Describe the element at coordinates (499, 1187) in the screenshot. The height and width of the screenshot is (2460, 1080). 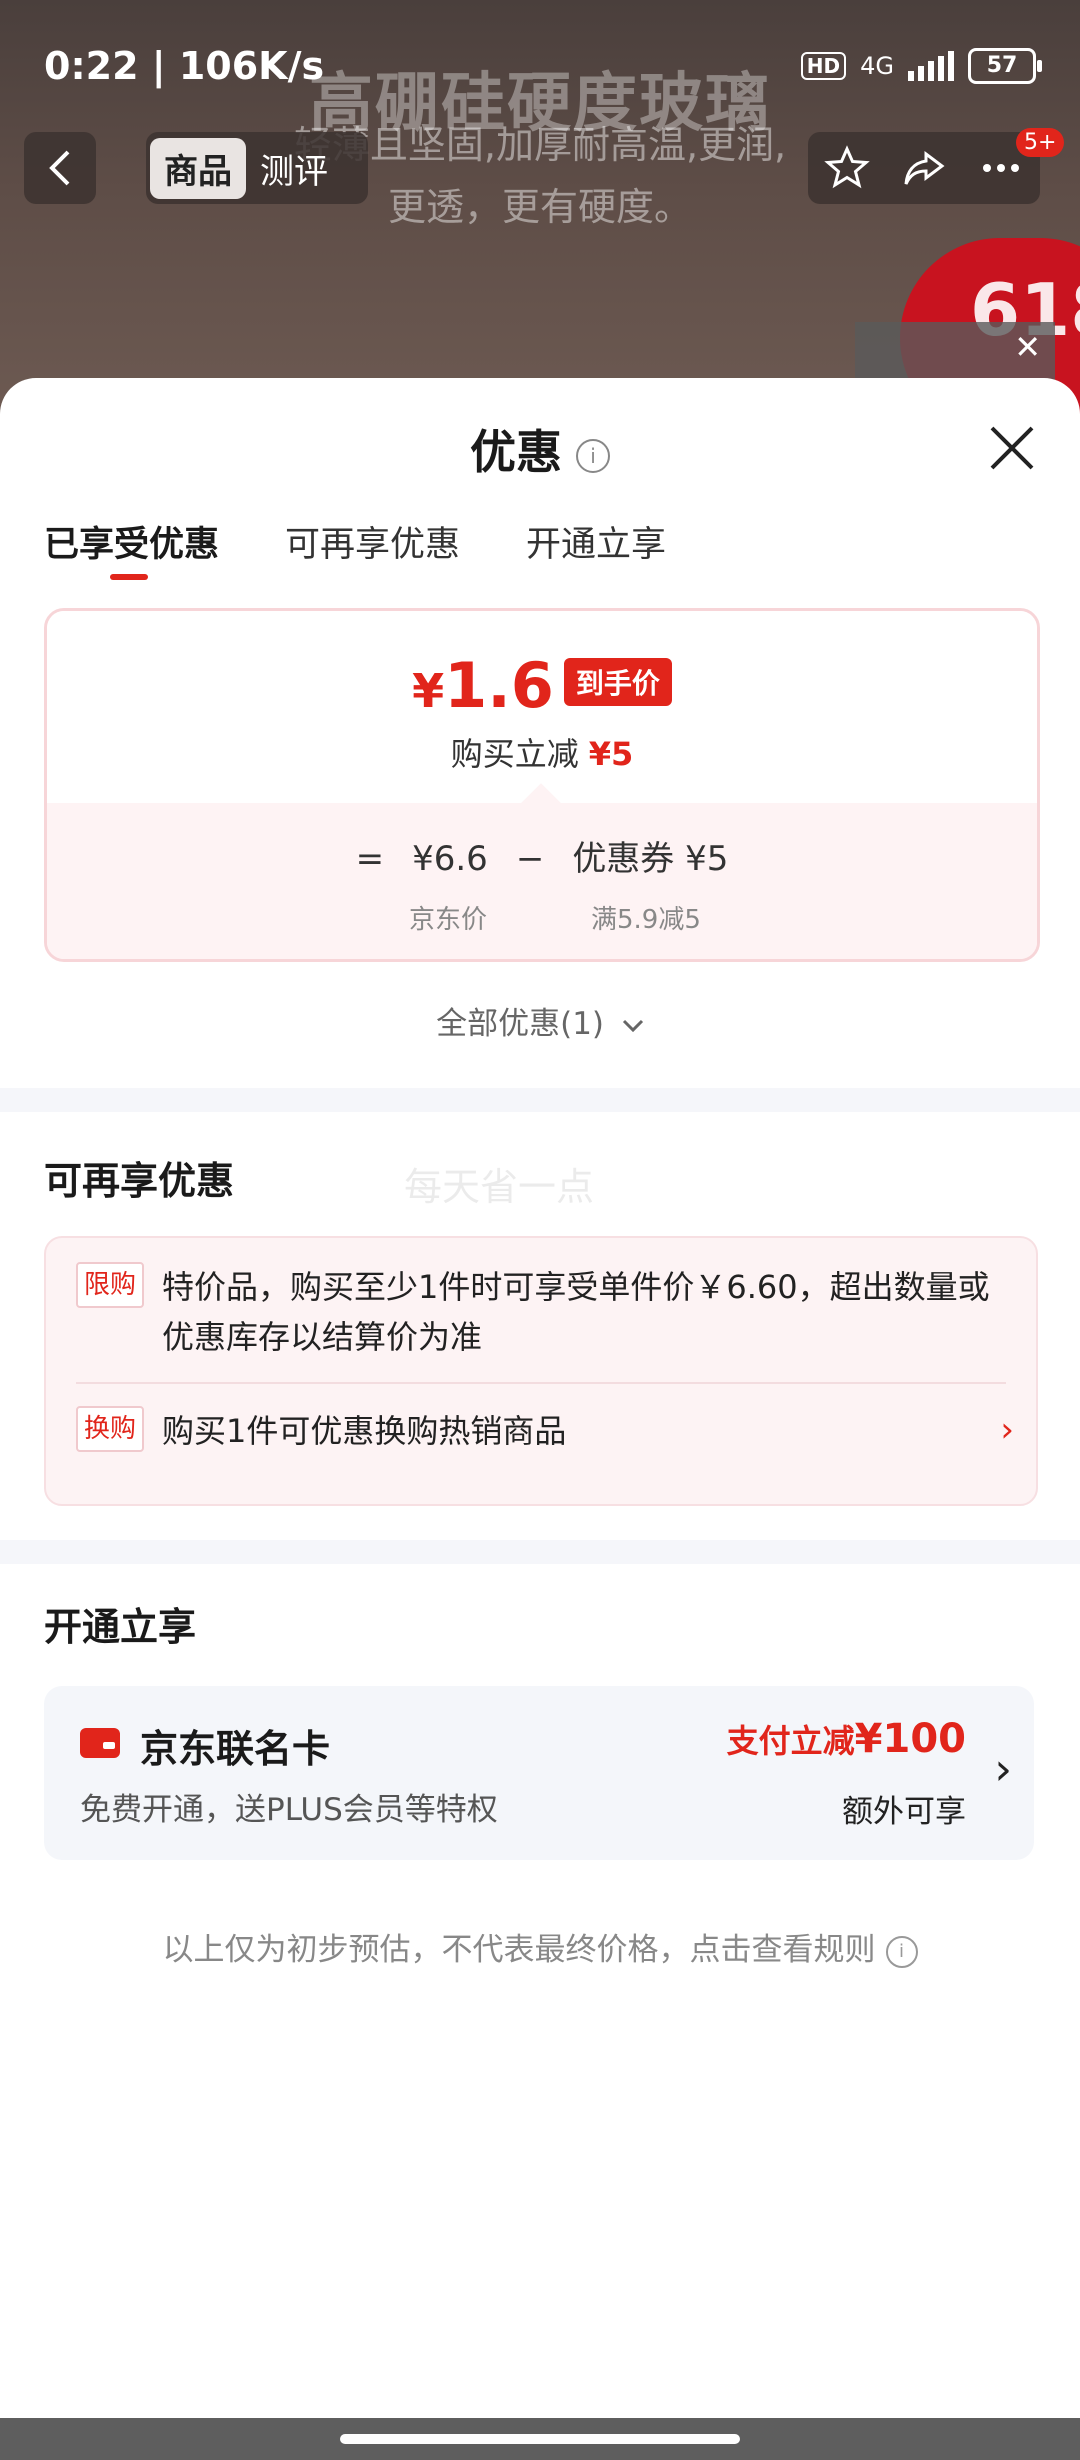
I see `watermark-text: 每天省一点` at that location.